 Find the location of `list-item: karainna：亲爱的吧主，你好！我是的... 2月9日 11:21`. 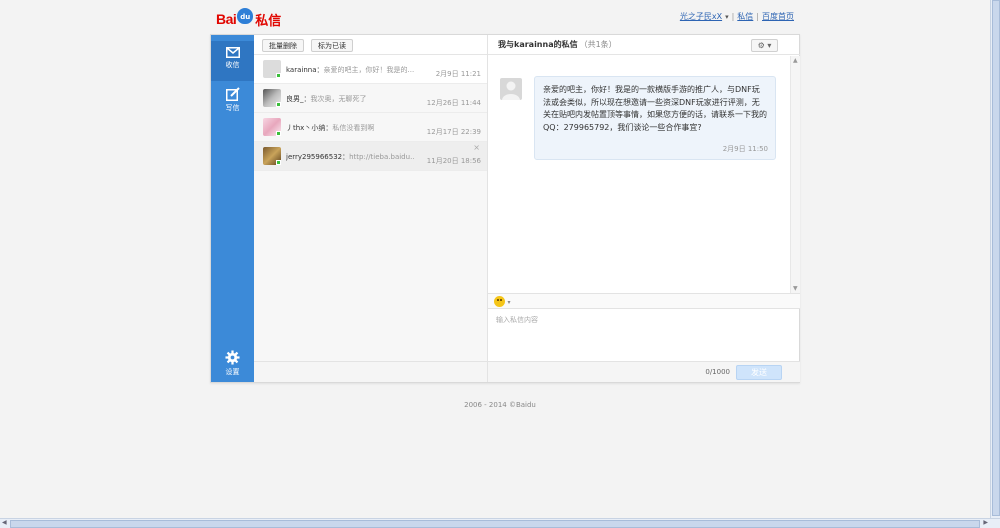

list-item: karainna：亲爱的吧主，你好！我是的... 2月9日 11:21 is located at coordinates (370, 69).